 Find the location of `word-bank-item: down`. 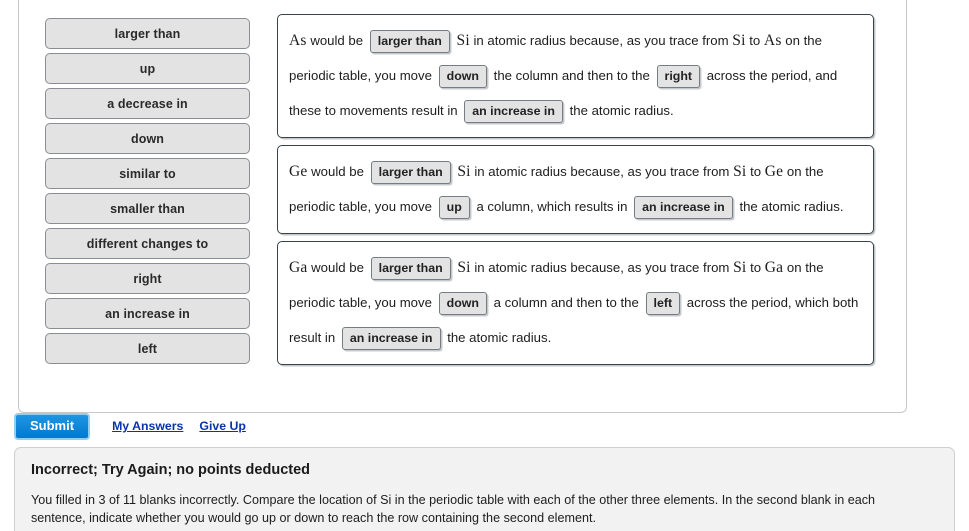

word-bank-item: down is located at coordinates (147, 138).